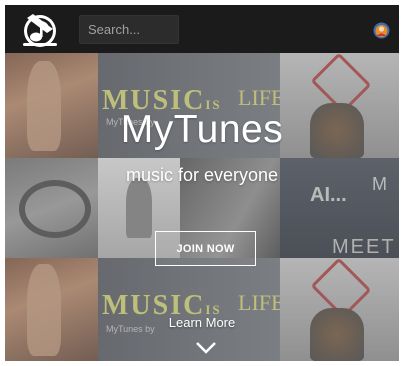 This screenshot has height=366, width=401. What do you see at coordinates (381, 30) in the screenshot?
I see `user-avatar-icon` at bounding box center [381, 30].